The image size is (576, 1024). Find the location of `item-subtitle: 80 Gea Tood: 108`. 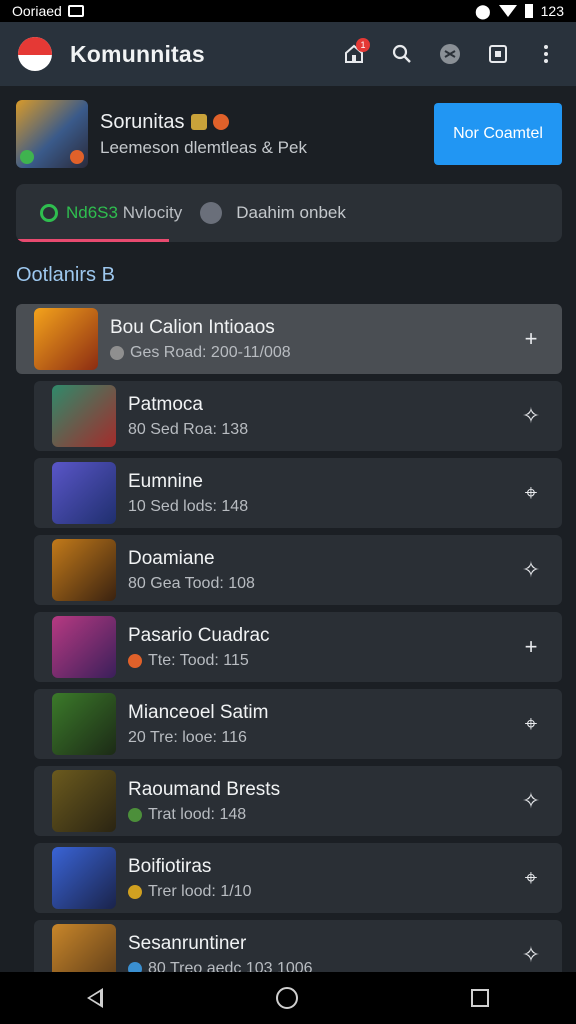

item-subtitle: 80 Gea Tood: 108 is located at coordinates (191, 583).